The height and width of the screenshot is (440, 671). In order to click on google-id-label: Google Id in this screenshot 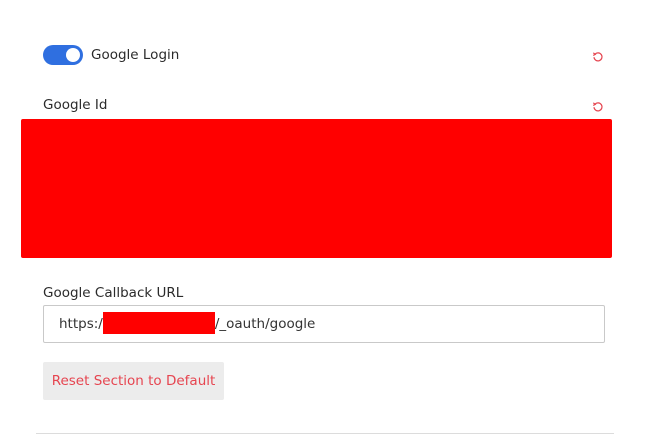, I will do `click(75, 105)`.